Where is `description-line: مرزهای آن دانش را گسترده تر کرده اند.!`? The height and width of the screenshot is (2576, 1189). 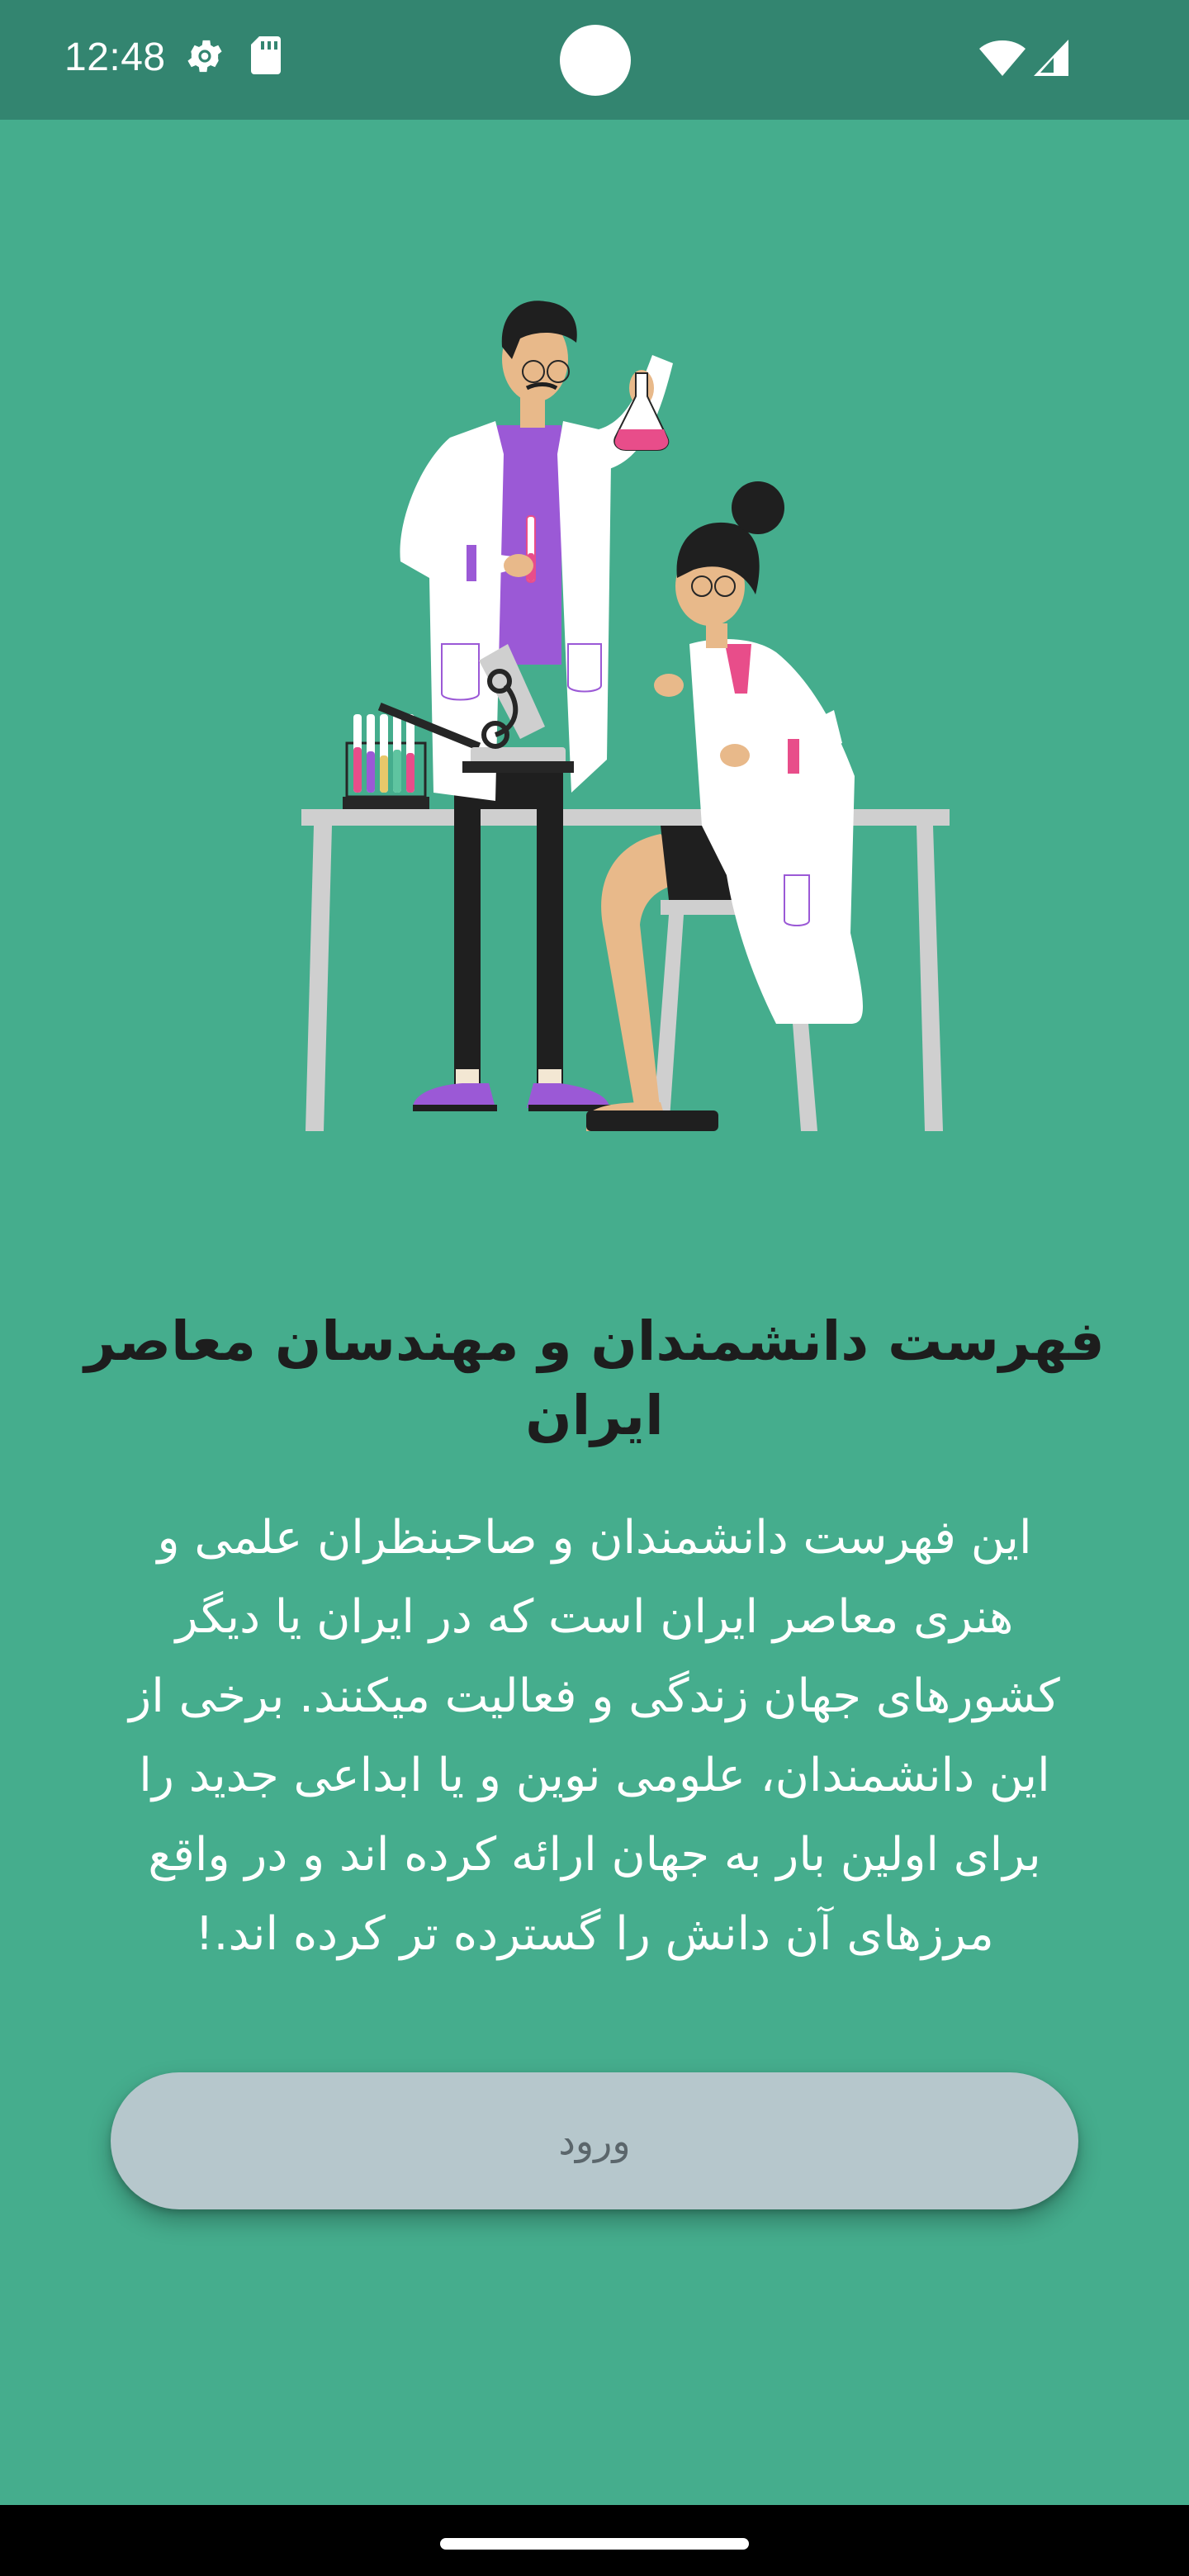 description-line: مرزهای آن دانش را گسترده تر کرده اند.! is located at coordinates (594, 1934).